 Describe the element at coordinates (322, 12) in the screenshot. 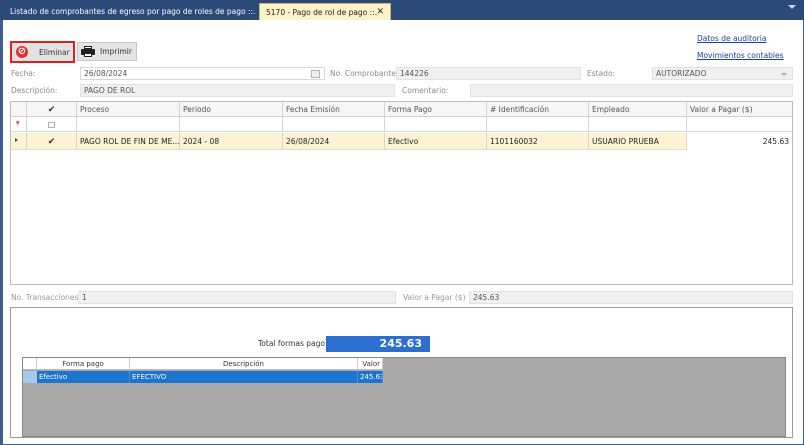

I see `tab-pago-rol-label: 5170 - Pago de rol de pago ::.` at that location.